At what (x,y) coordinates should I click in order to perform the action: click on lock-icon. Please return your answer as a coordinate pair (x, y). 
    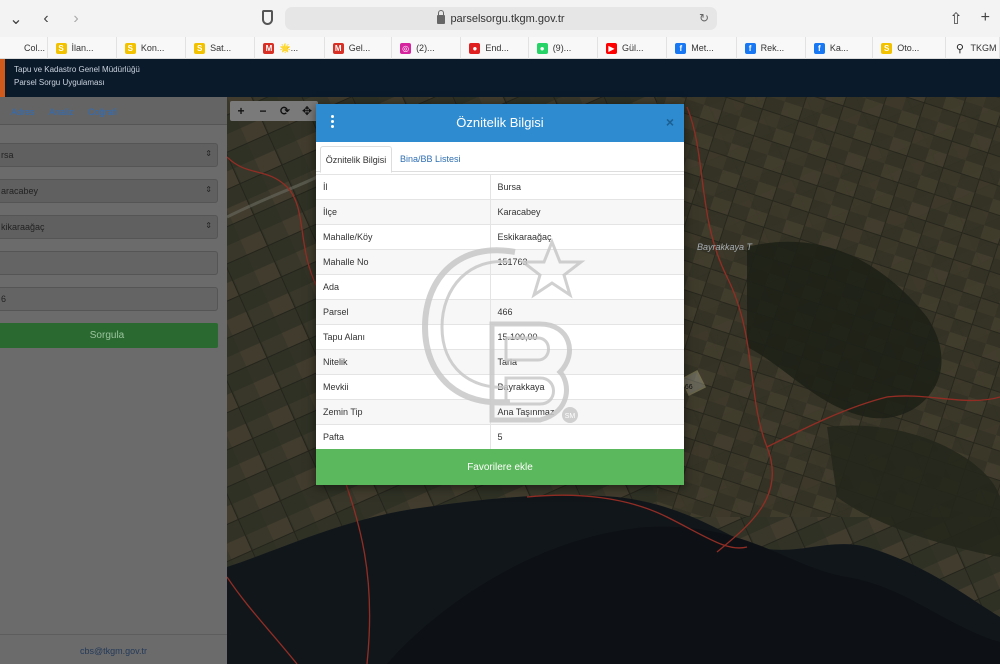
    Looking at the image, I should click on (441, 17).